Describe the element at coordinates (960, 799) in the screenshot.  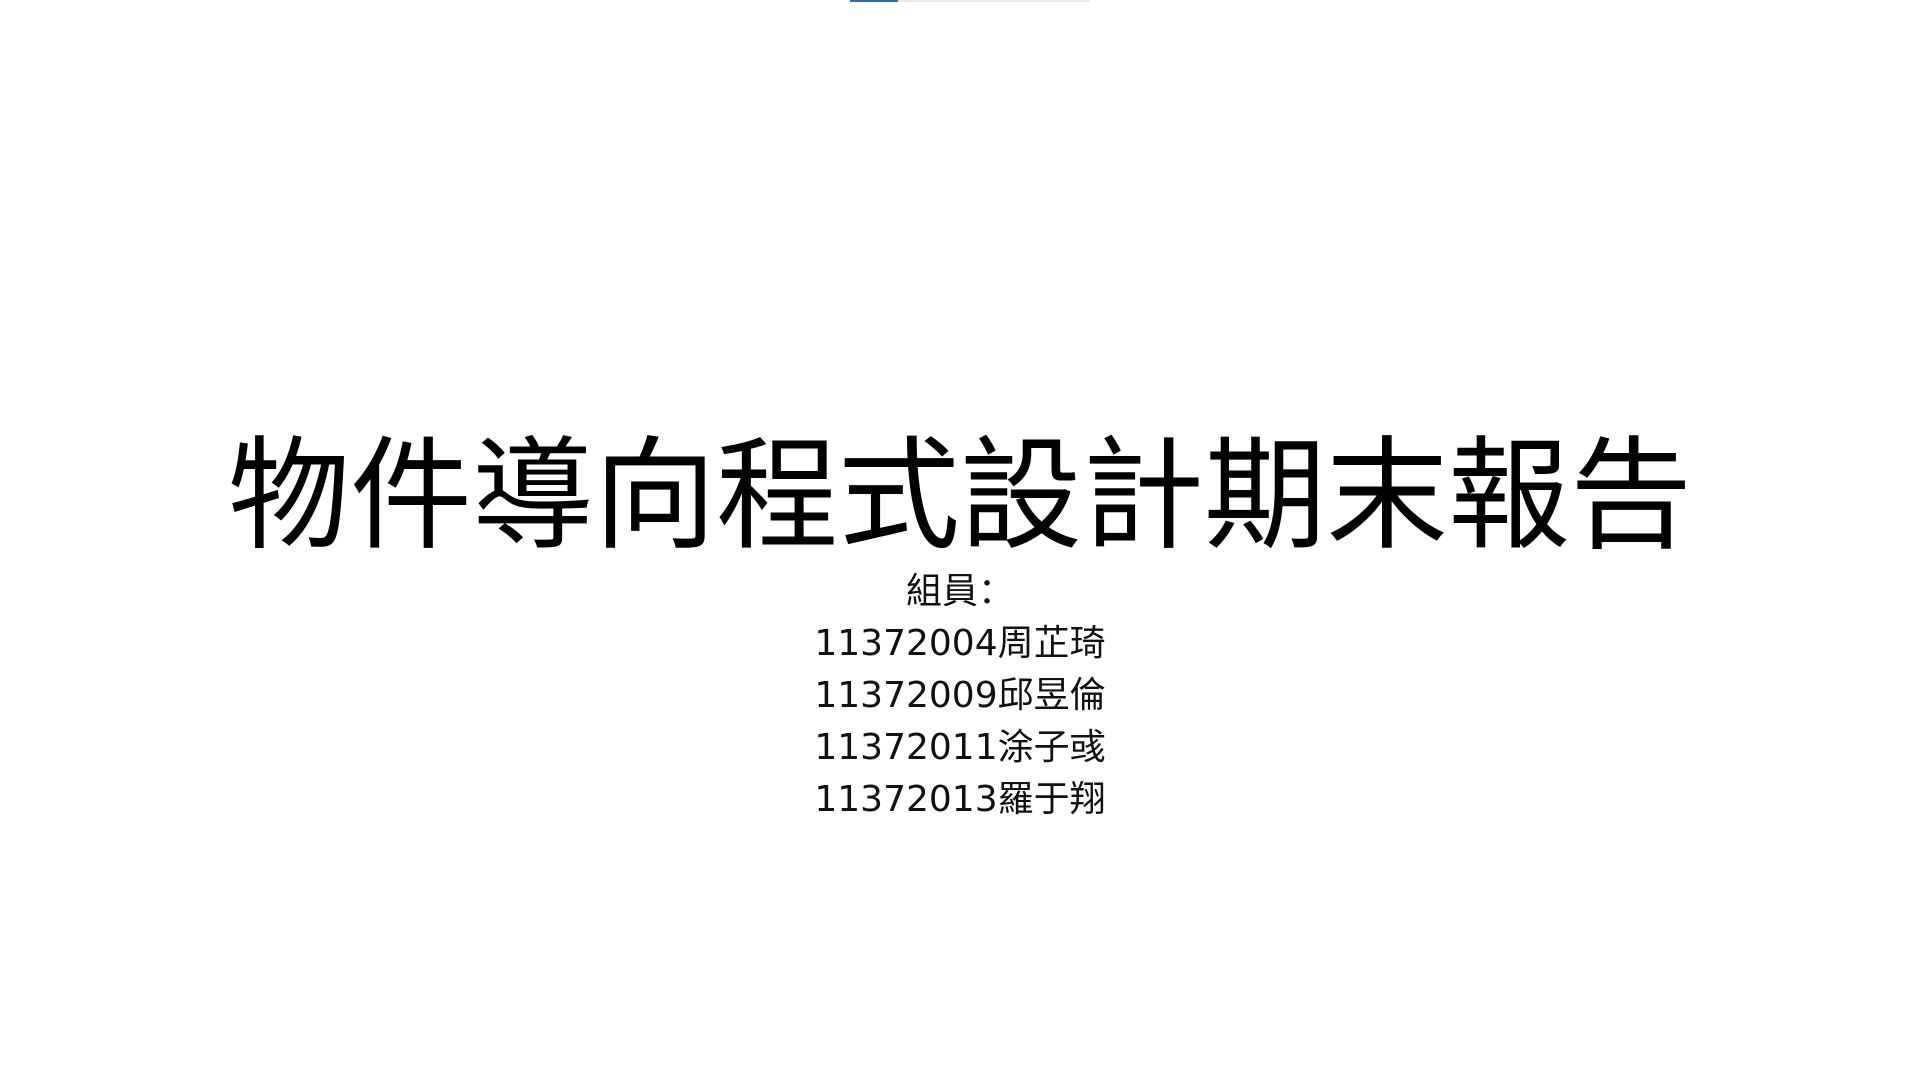
I see `member-line: 11372013羅于翔` at that location.